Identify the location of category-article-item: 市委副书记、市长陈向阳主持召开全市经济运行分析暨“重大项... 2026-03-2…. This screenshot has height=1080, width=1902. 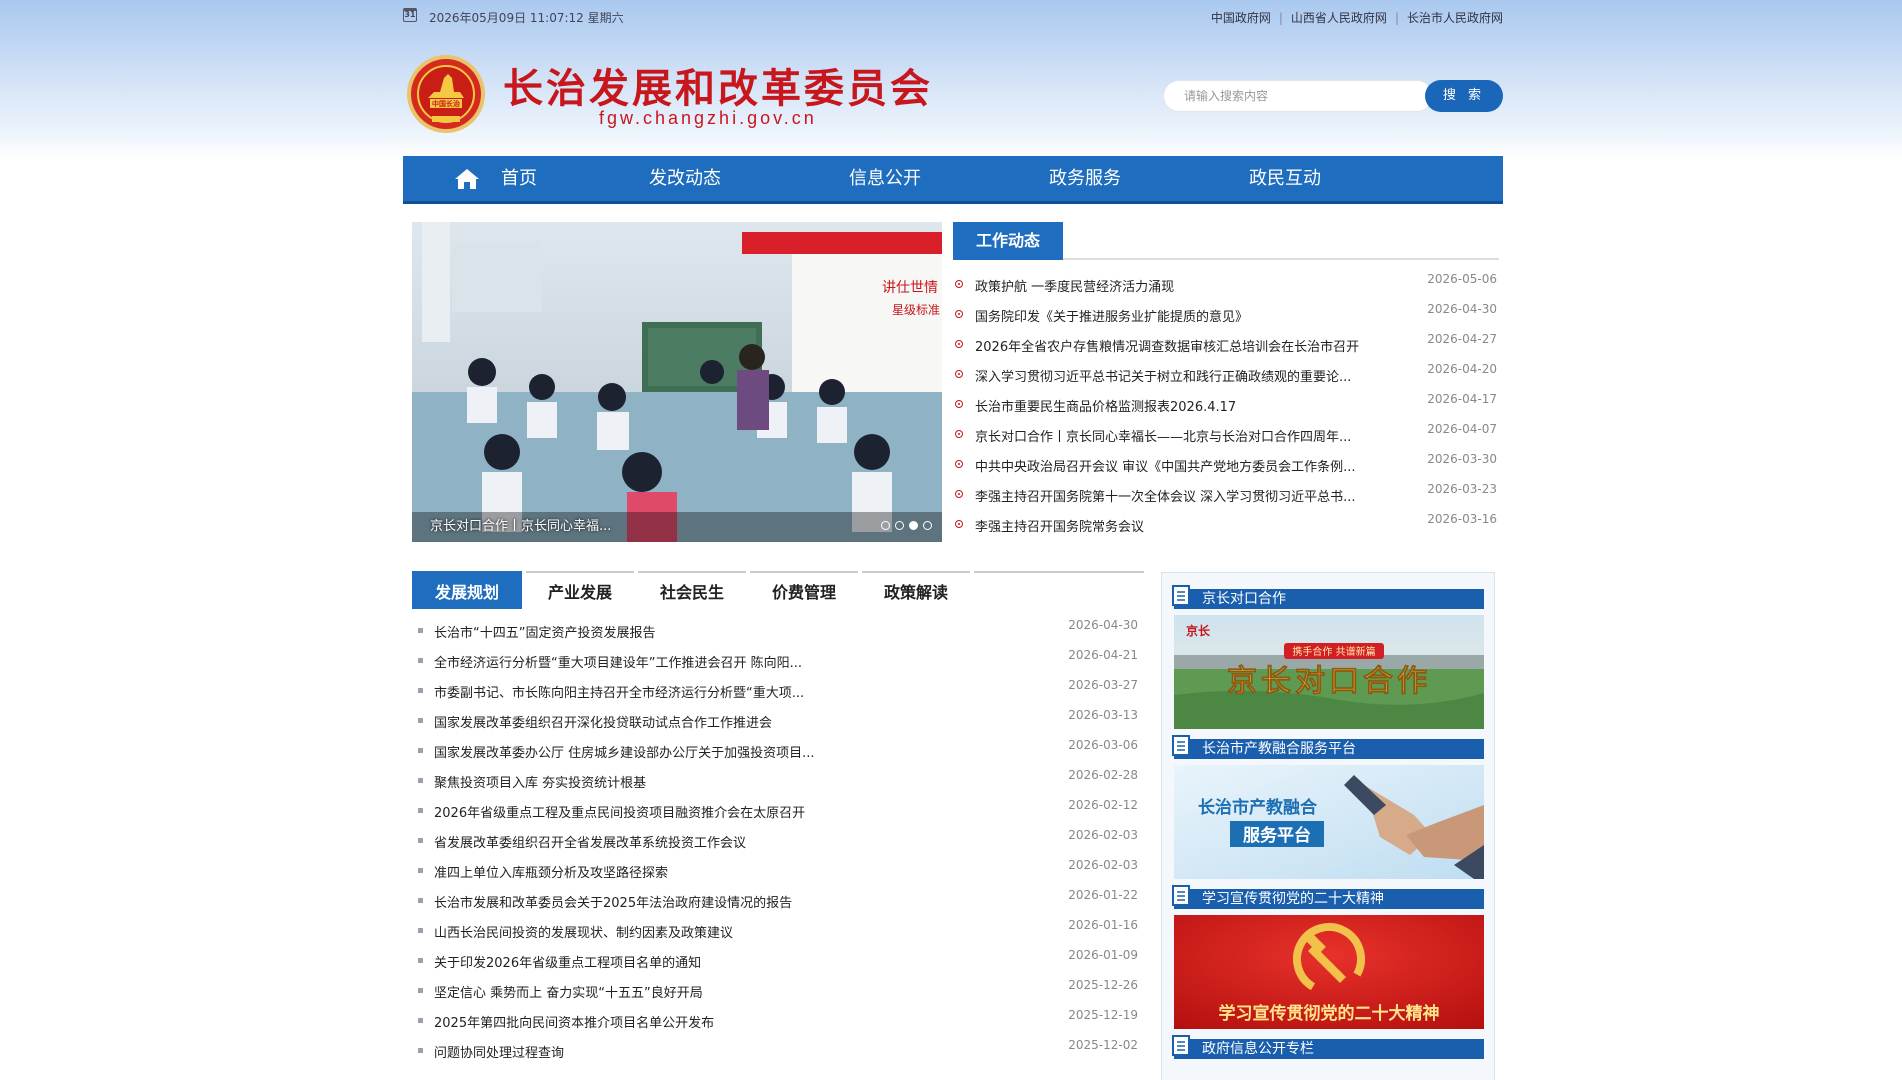
(778, 693).